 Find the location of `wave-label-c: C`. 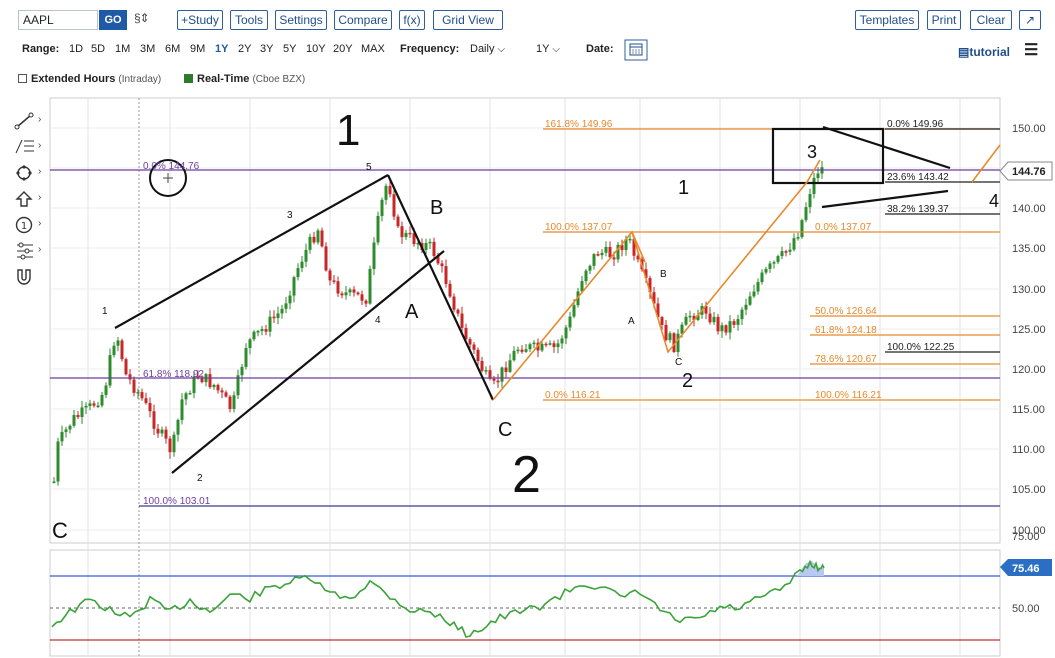

wave-label-c: C is located at coordinates (505, 430).